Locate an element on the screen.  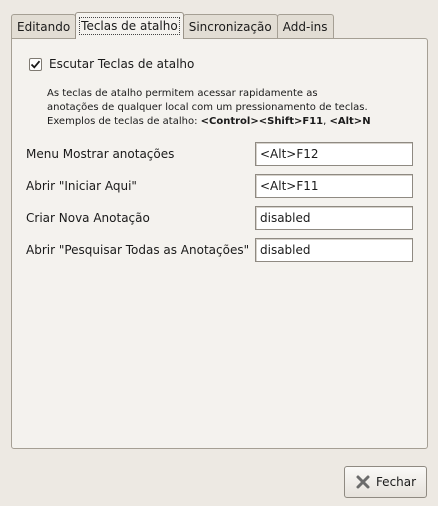
example-shortcut-1: <Control><Shift>F11 is located at coordinates (262, 121).